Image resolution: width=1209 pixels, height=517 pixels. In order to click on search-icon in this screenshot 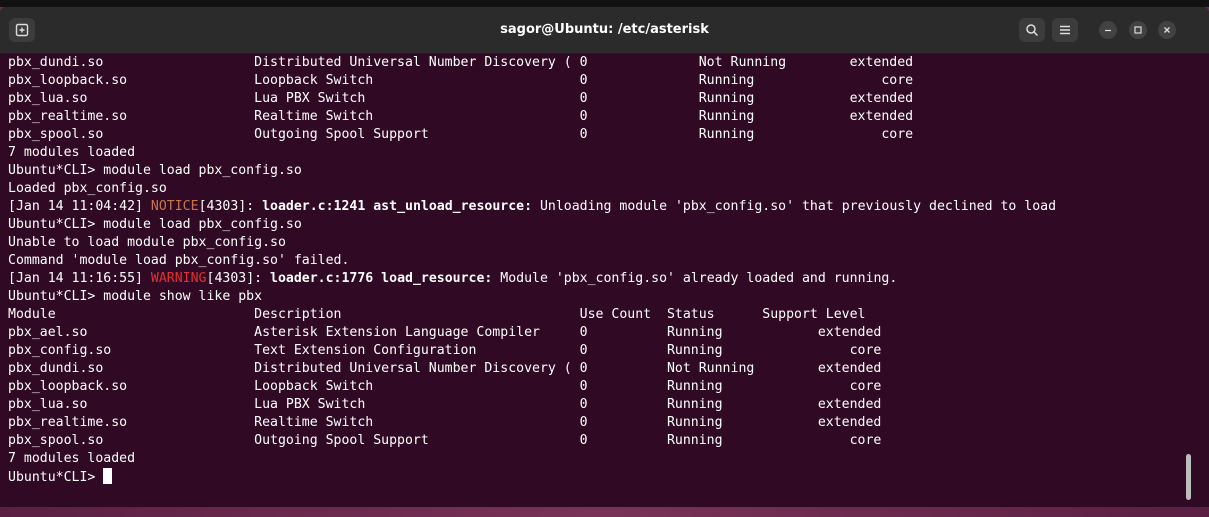, I will do `click(1032, 30)`.